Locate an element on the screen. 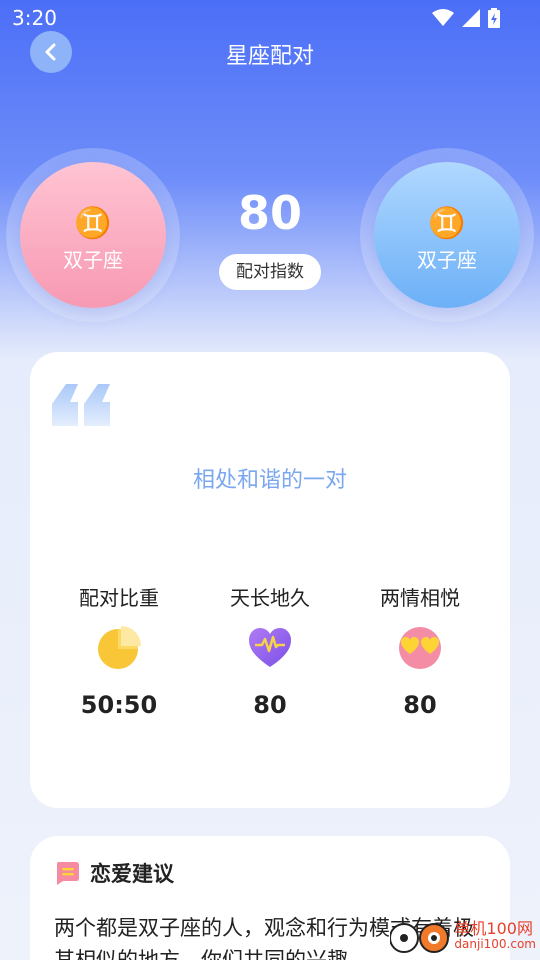 The height and width of the screenshot is (960, 540). heartbeat-heart-icon is located at coordinates (270, 647).